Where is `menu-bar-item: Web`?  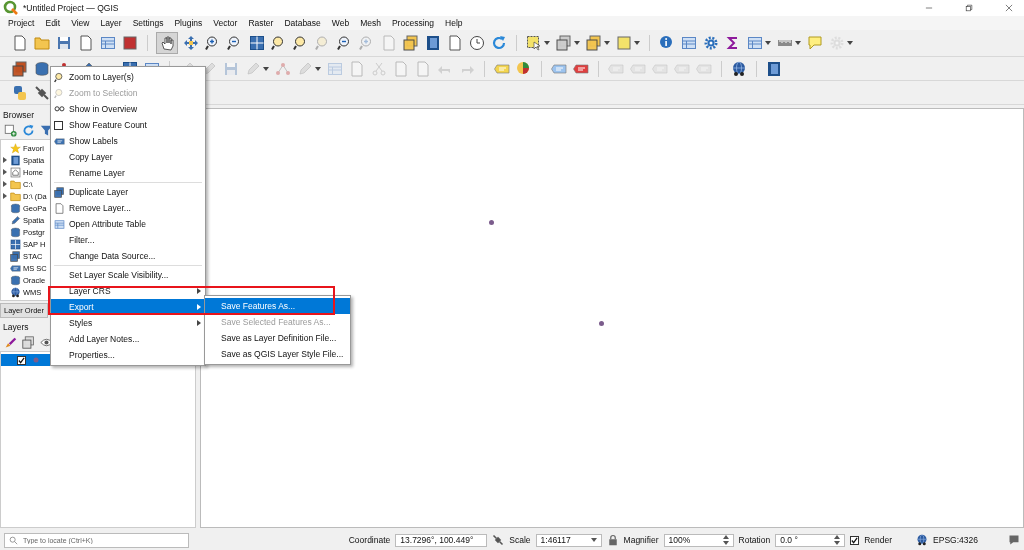 menu-bar-item: Web is located at coordinates (340, 23).